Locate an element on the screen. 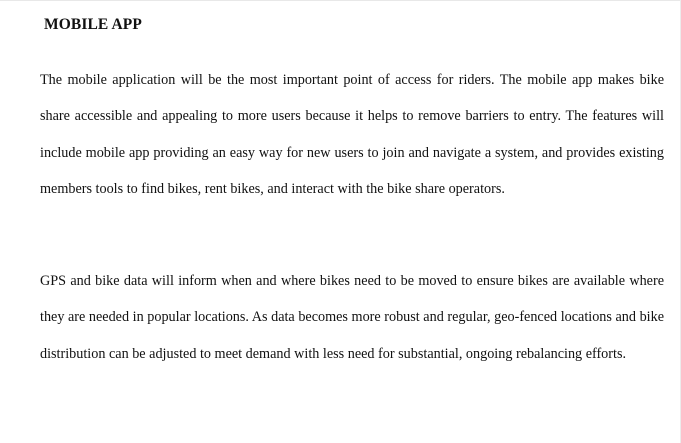  top-border is located at coordinates (340, 0).